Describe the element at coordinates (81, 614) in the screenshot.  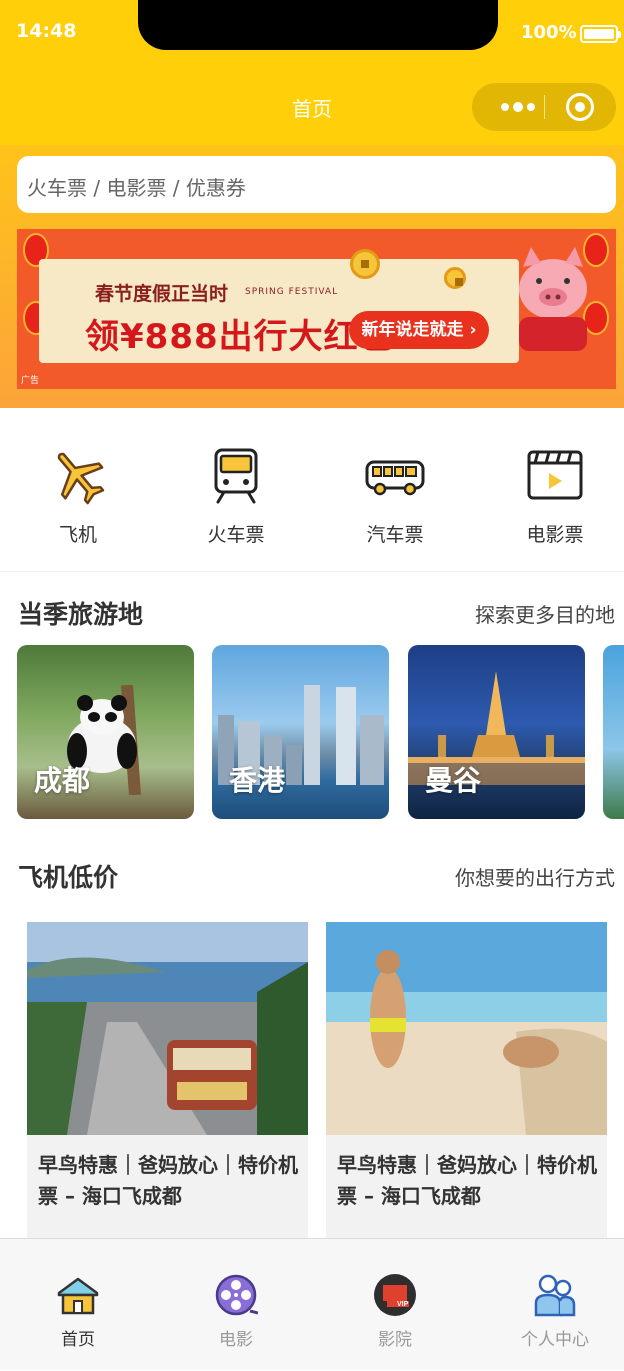
I see `destinations-title: 当季旅游地` at that location.